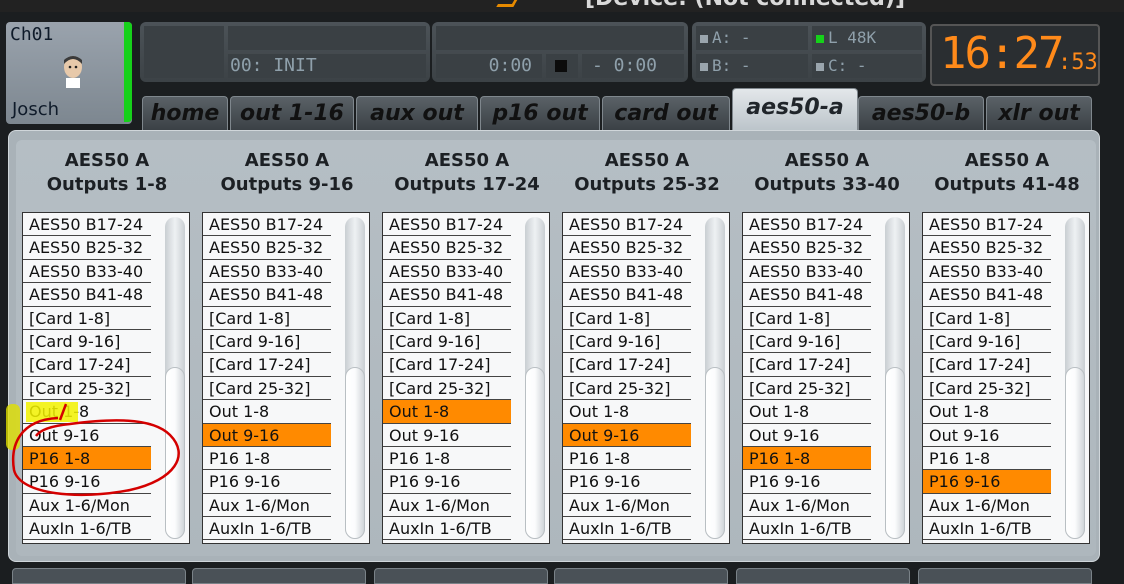  Describe the element at coordinates (417, 113) in the screenshot. I see `tab-aux-out: aux out` at that location.